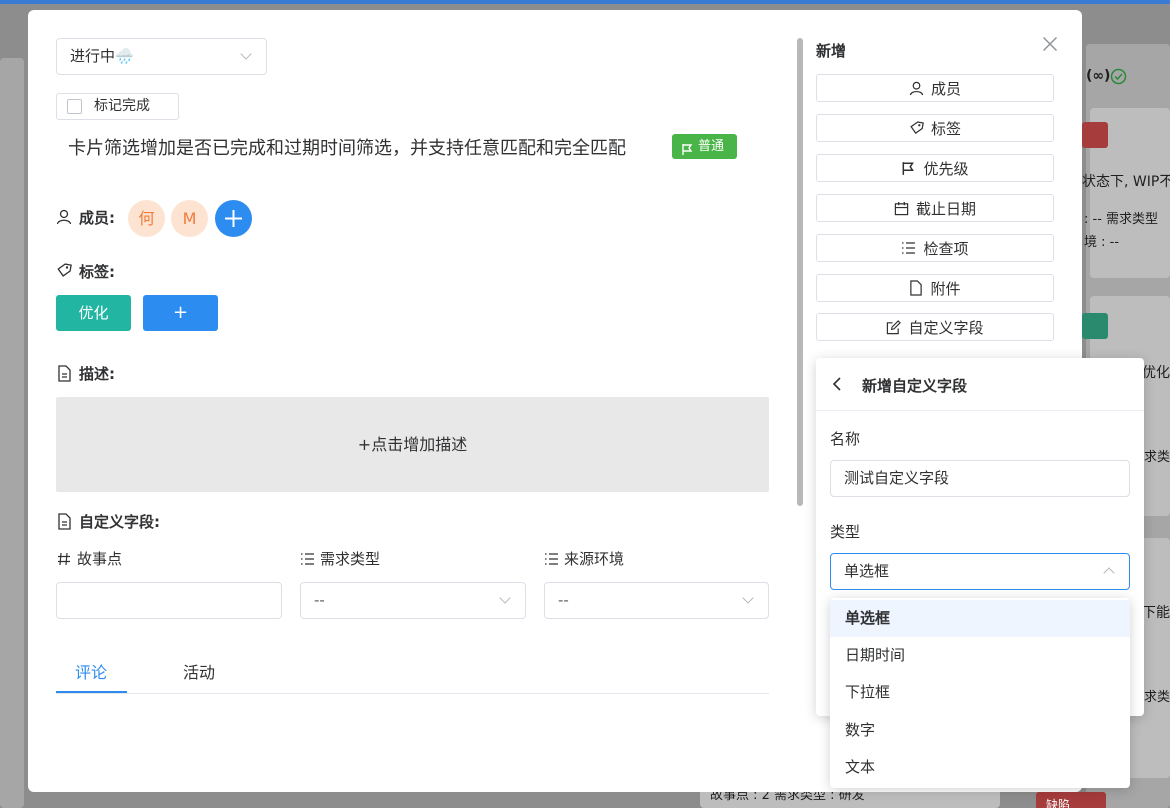  Describe the element at coordinates (119, 522) in the screenshot. I see `custom-fields-label: 自定义字段:` at that location.